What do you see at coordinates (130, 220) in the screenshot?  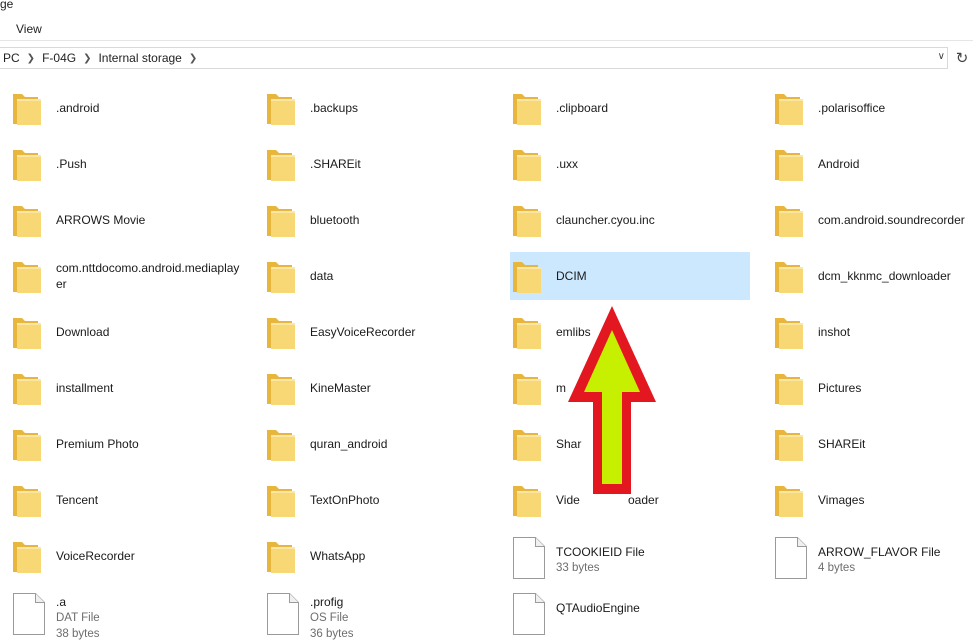 I see `folder-item: ARROWS Movie` at bounding box center [130, 220].